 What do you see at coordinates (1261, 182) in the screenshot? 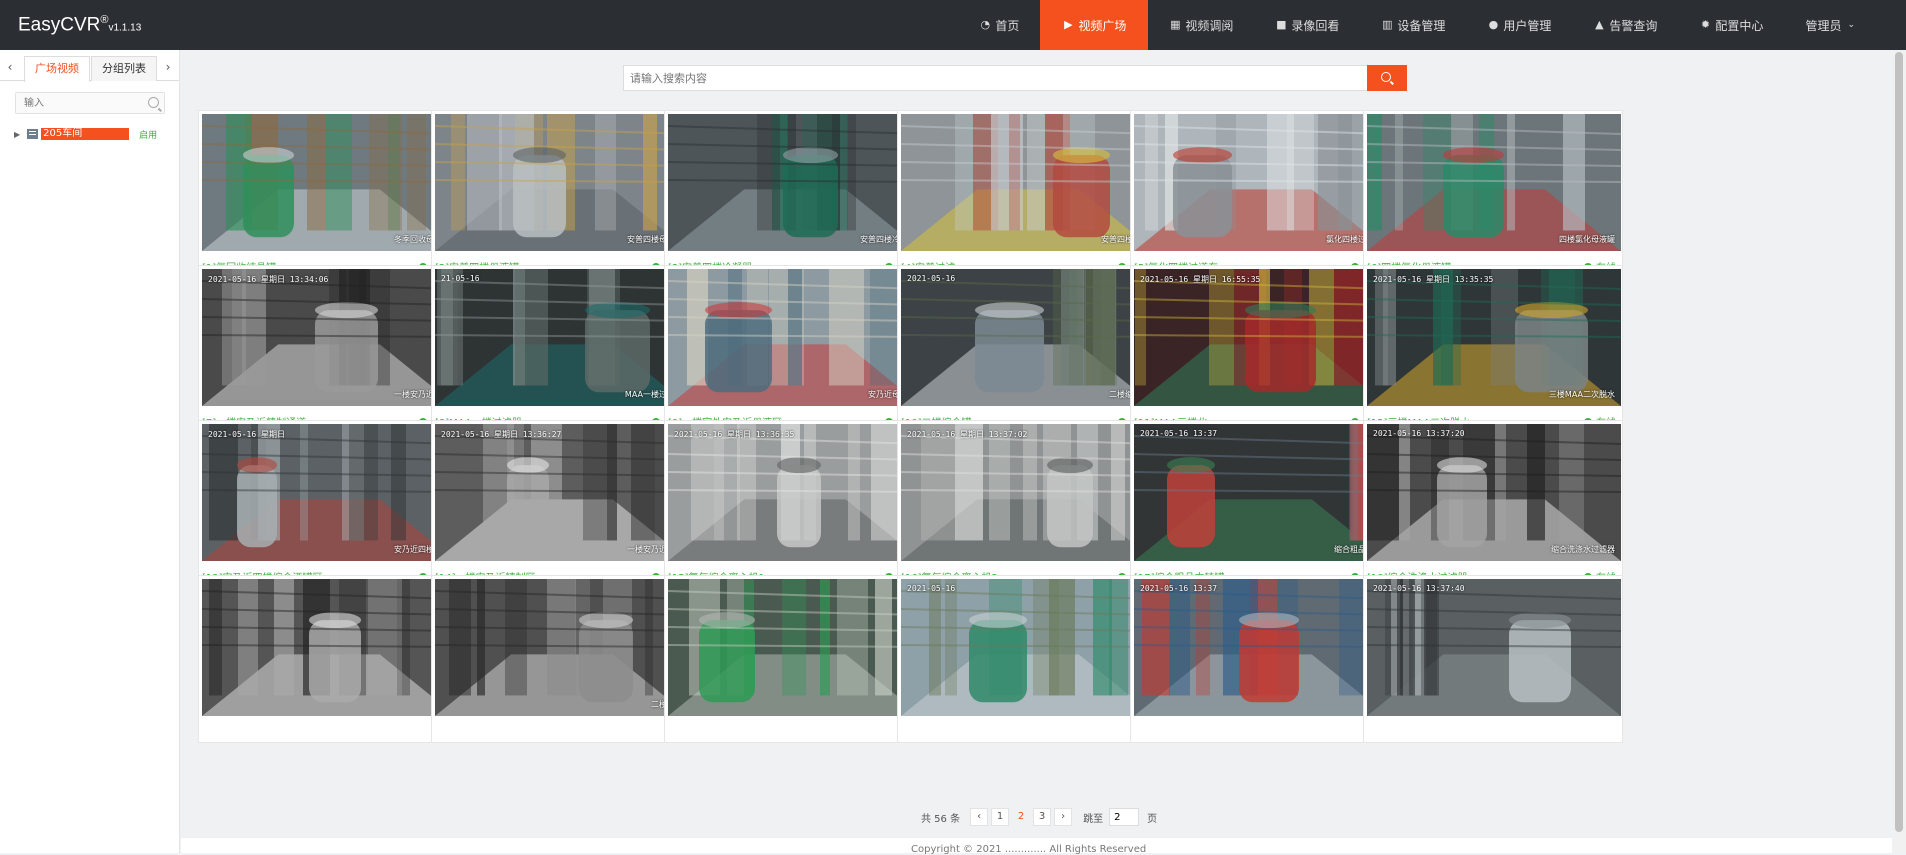
I see `video-thumbnail: 氯化四楼过道东` at bounding box center [1261, 182].